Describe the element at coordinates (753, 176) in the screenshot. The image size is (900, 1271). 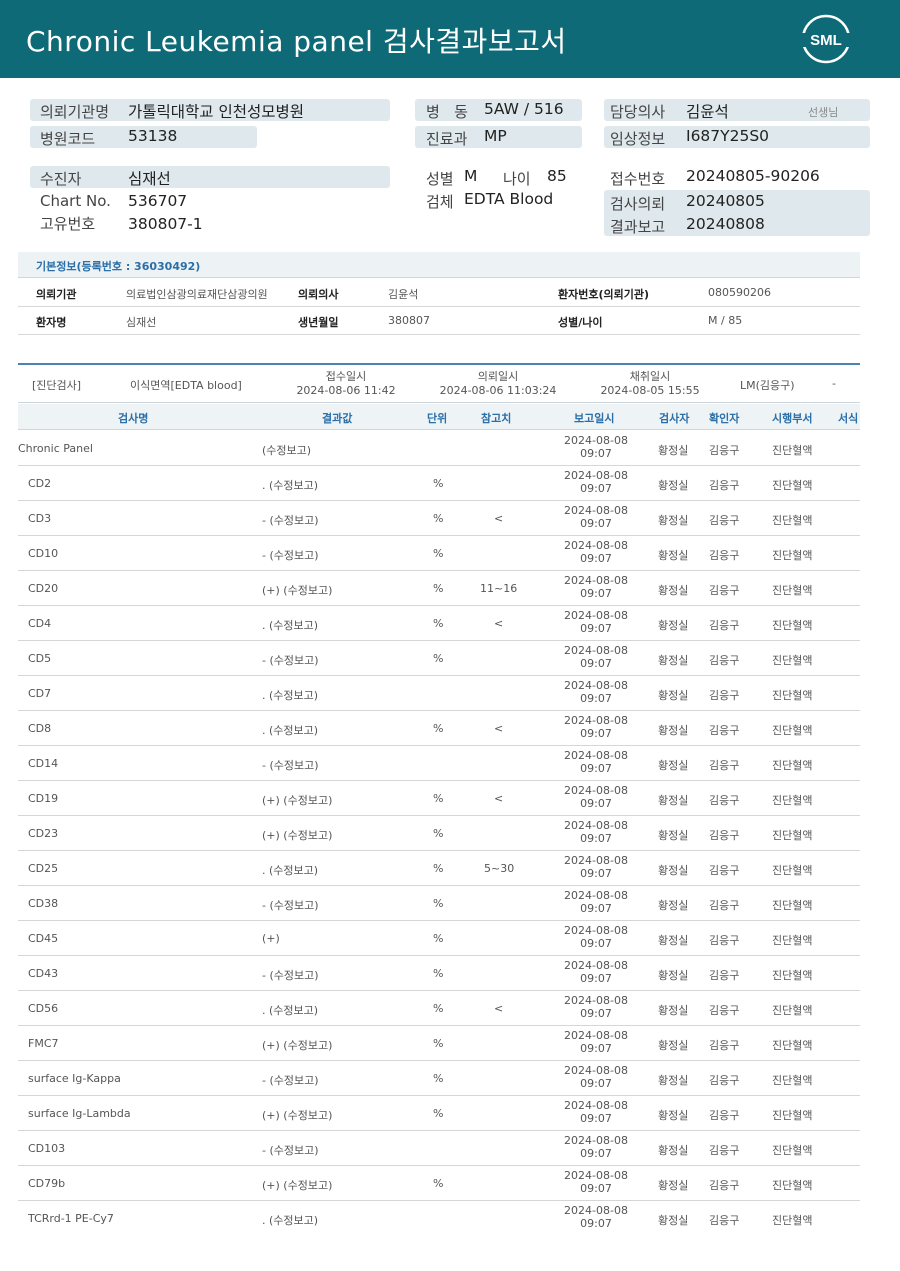
I see `receipt-value: 20240805-90206` at that location.